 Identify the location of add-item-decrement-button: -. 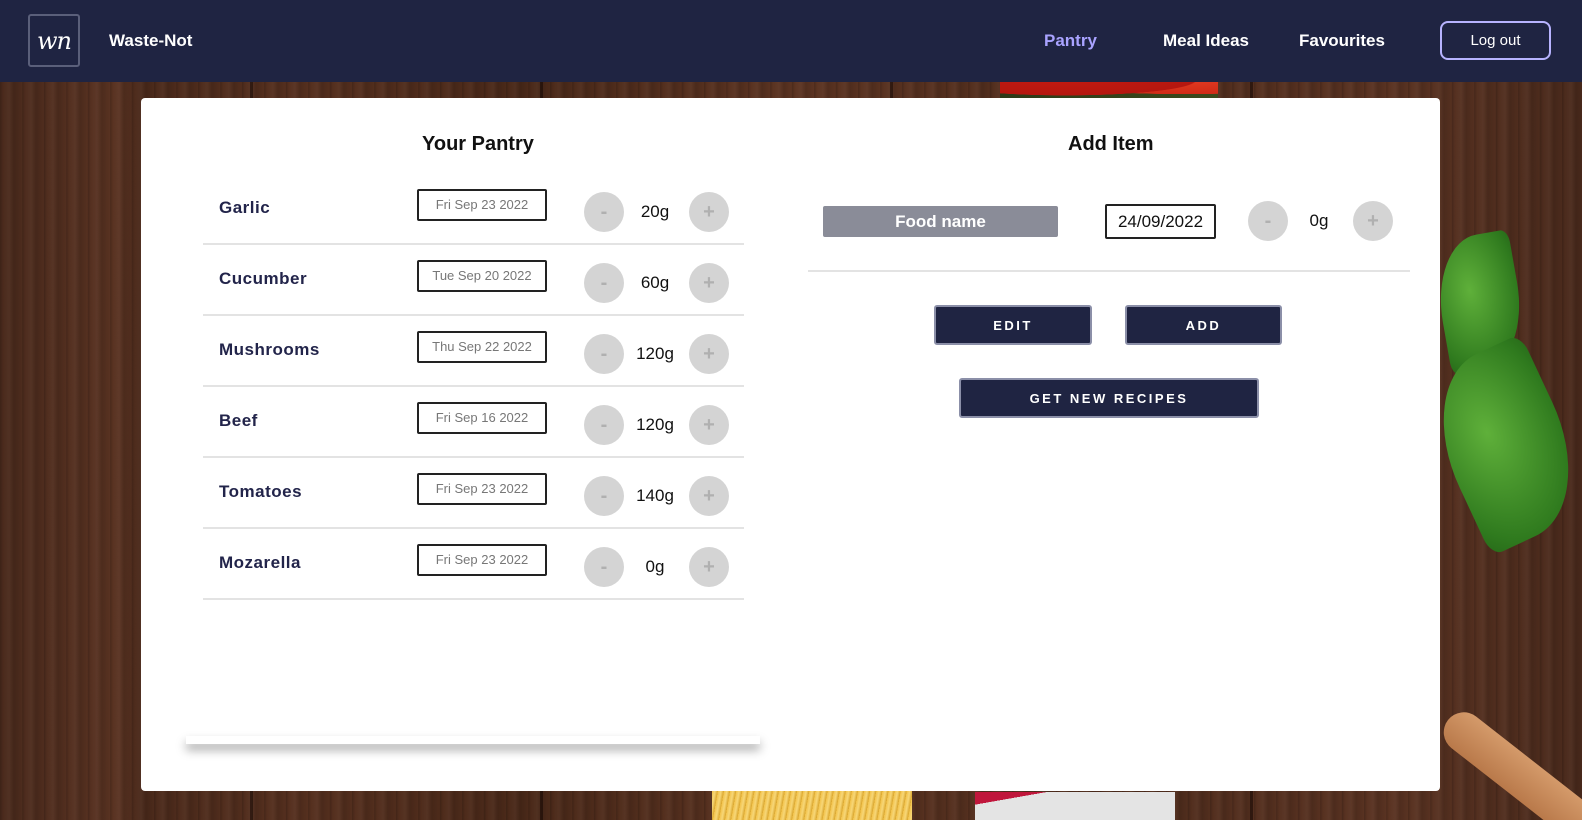
(1268, 221).